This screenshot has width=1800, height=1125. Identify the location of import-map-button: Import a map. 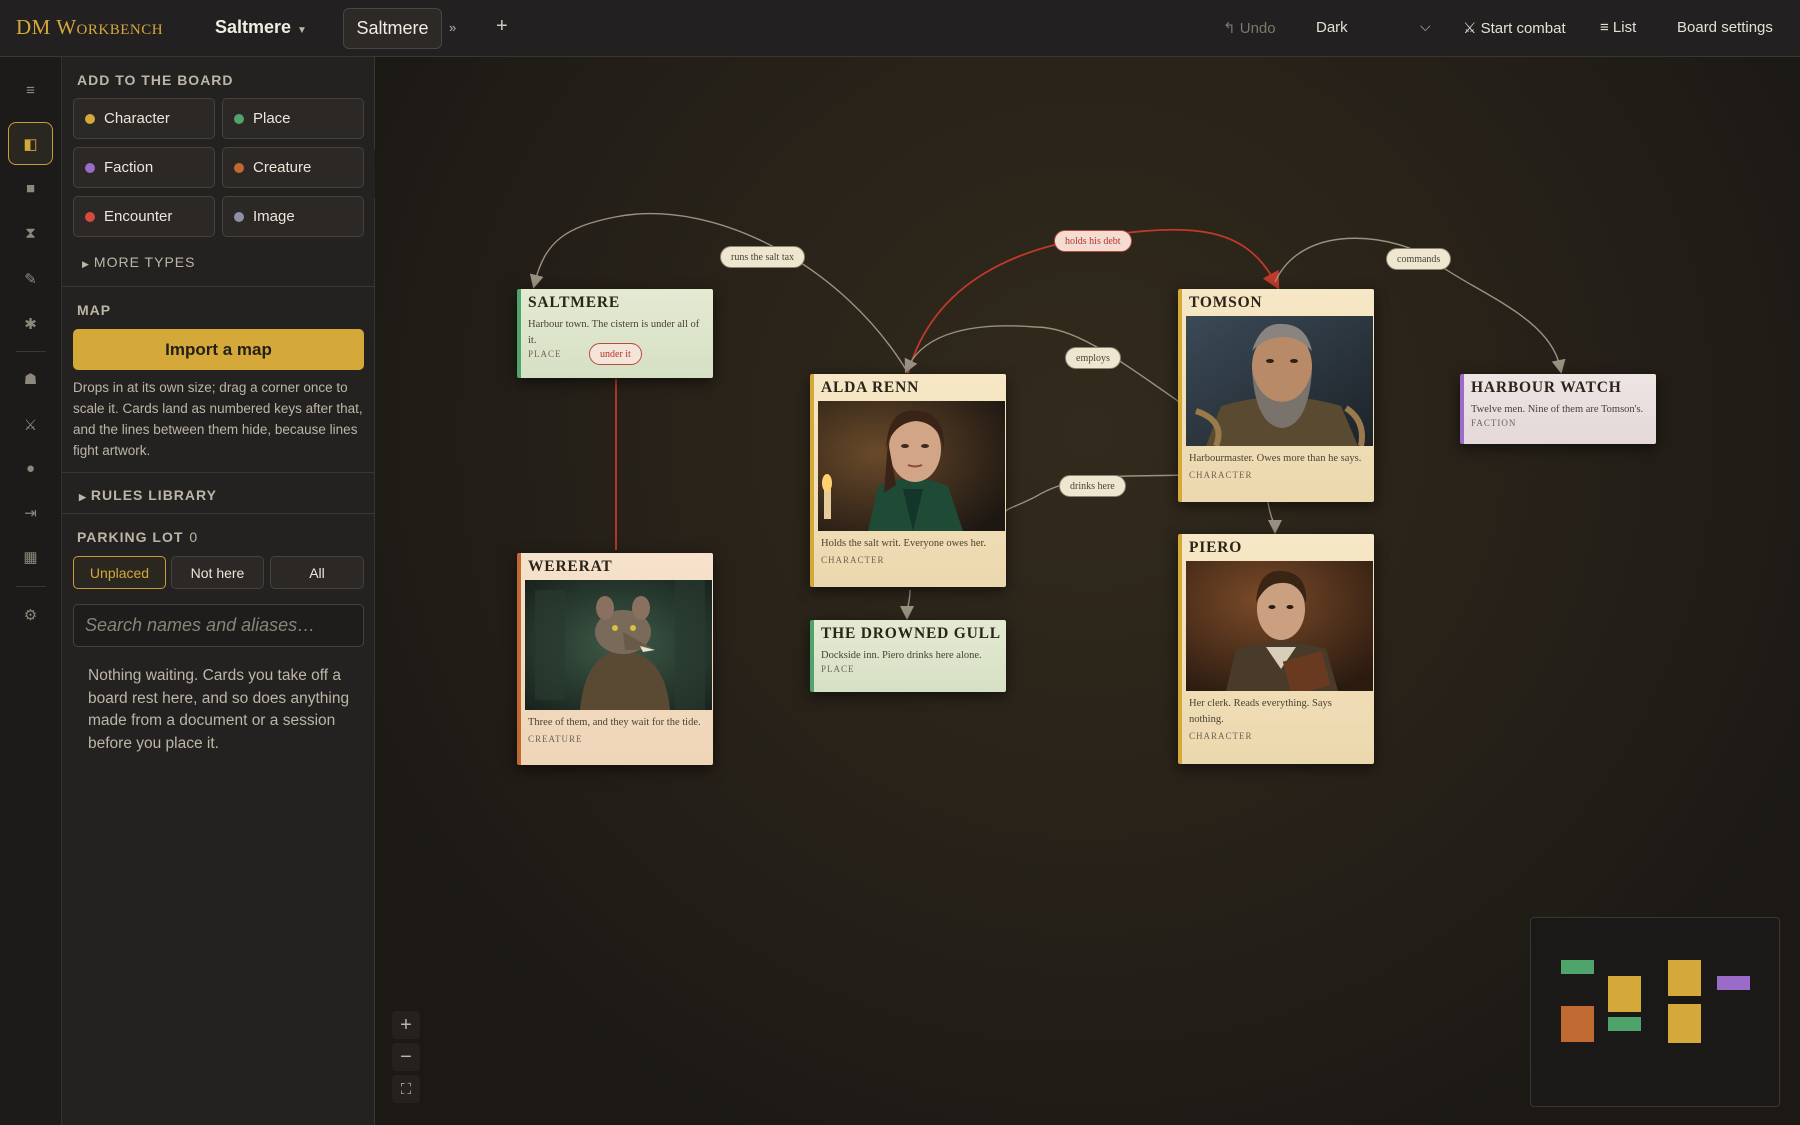
(218, 349).